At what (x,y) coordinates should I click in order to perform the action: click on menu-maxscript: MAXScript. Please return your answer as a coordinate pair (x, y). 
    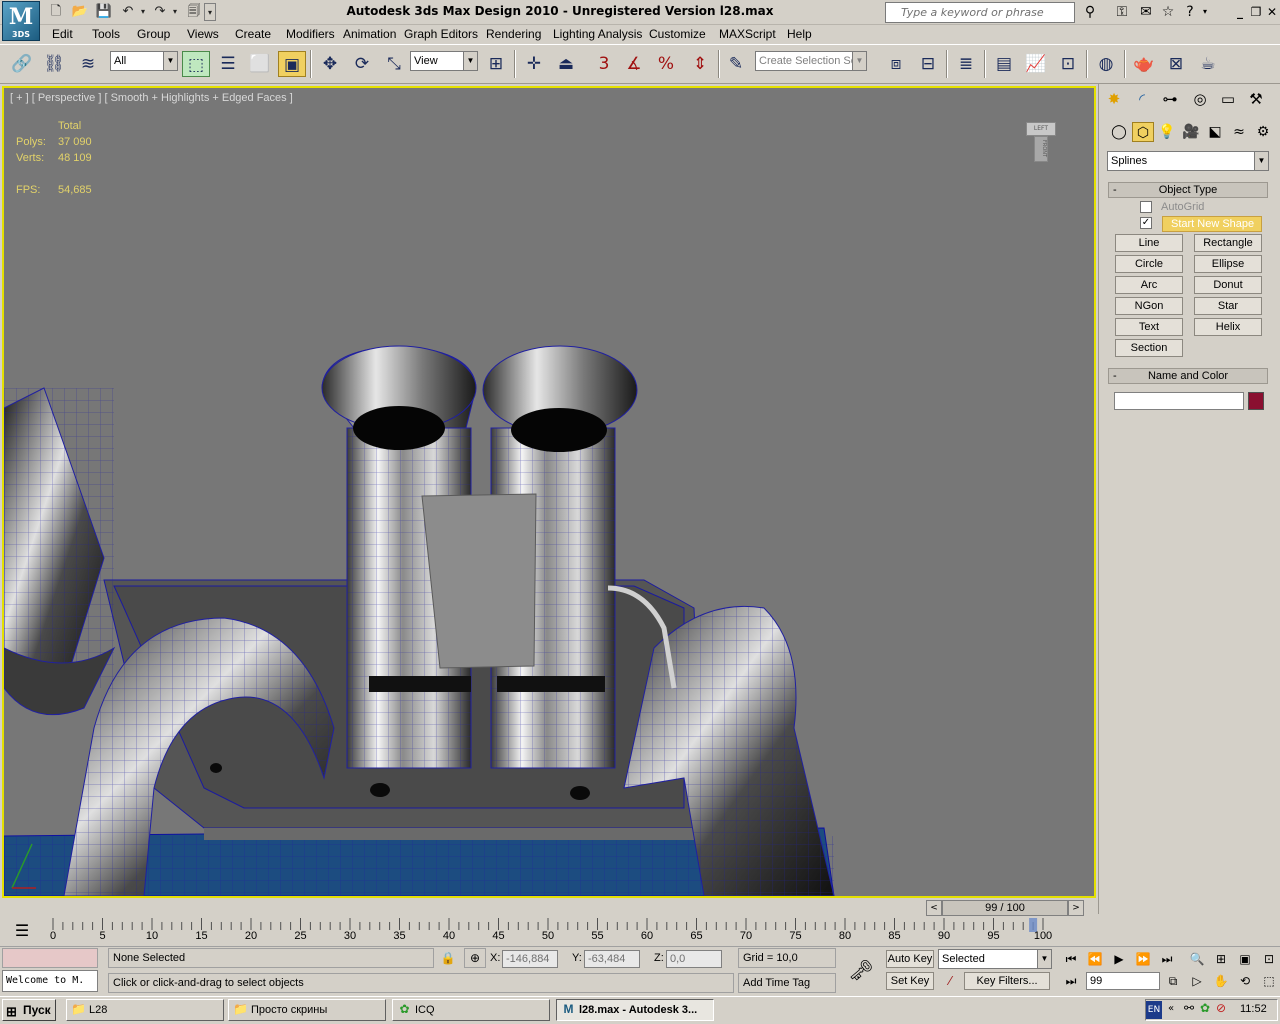
    Looking at the image, I should click on (747, 34).